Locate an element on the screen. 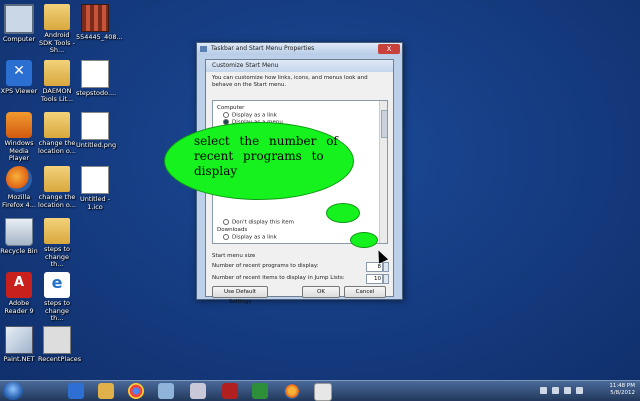 This screenshot has width=640, height=401. app-icon is located at coordinates (203, 49).